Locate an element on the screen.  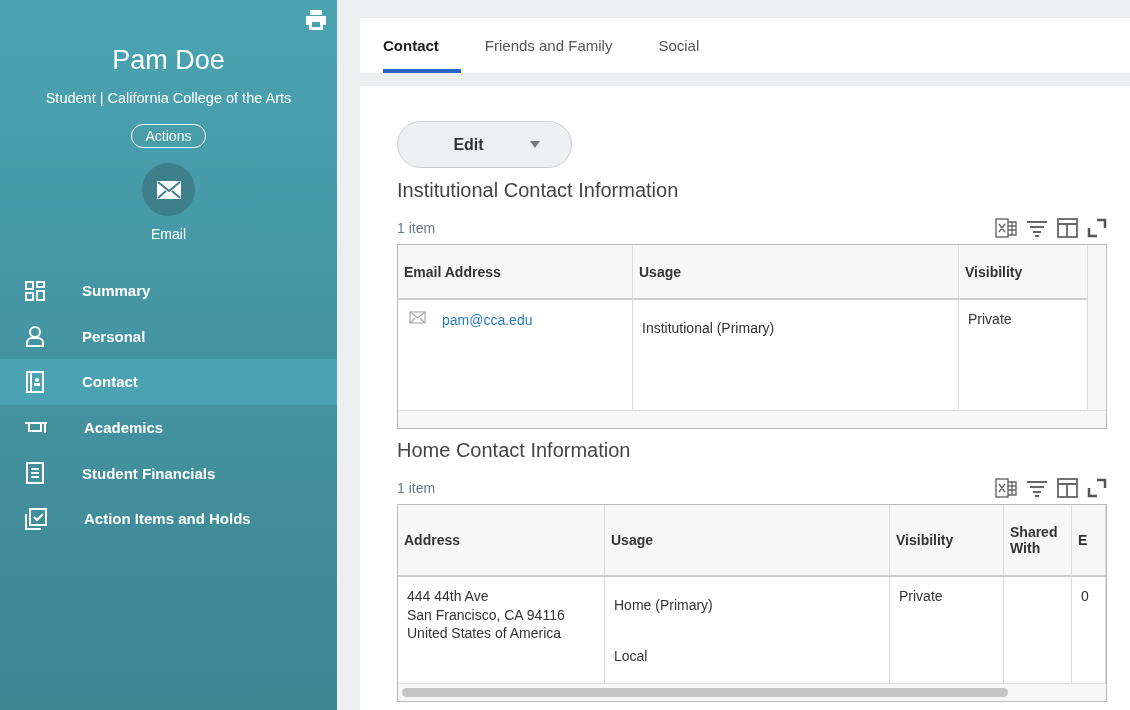
cell-text: 444 44th Ave is located at coordinates (448, 596).